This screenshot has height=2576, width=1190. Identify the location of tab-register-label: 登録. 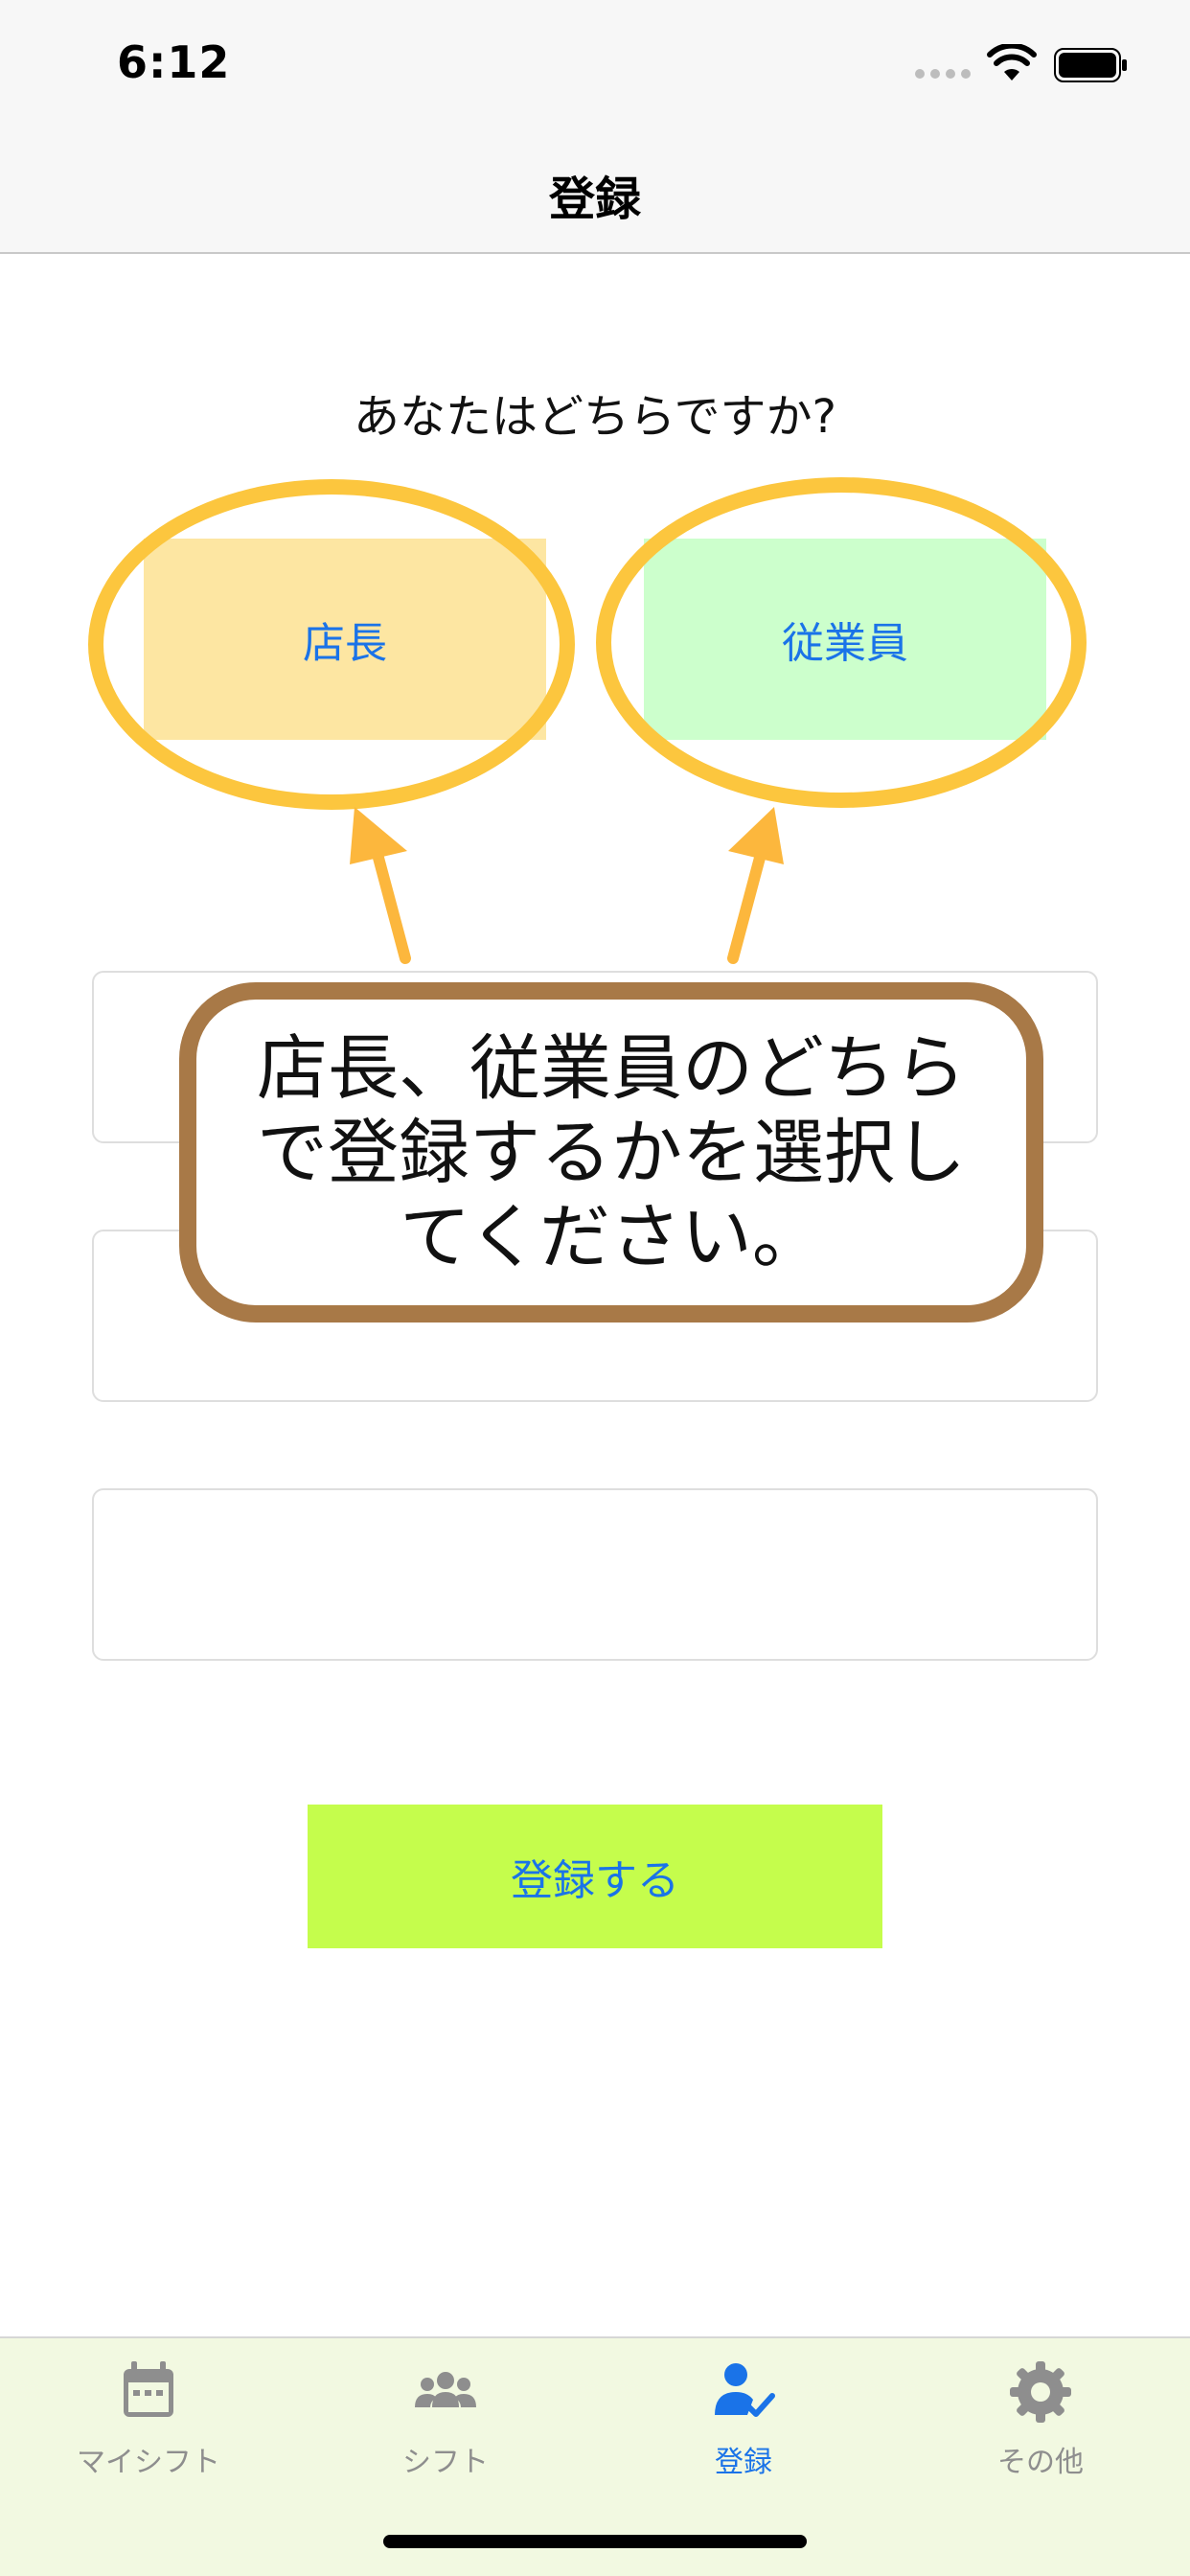
(744, 2463).